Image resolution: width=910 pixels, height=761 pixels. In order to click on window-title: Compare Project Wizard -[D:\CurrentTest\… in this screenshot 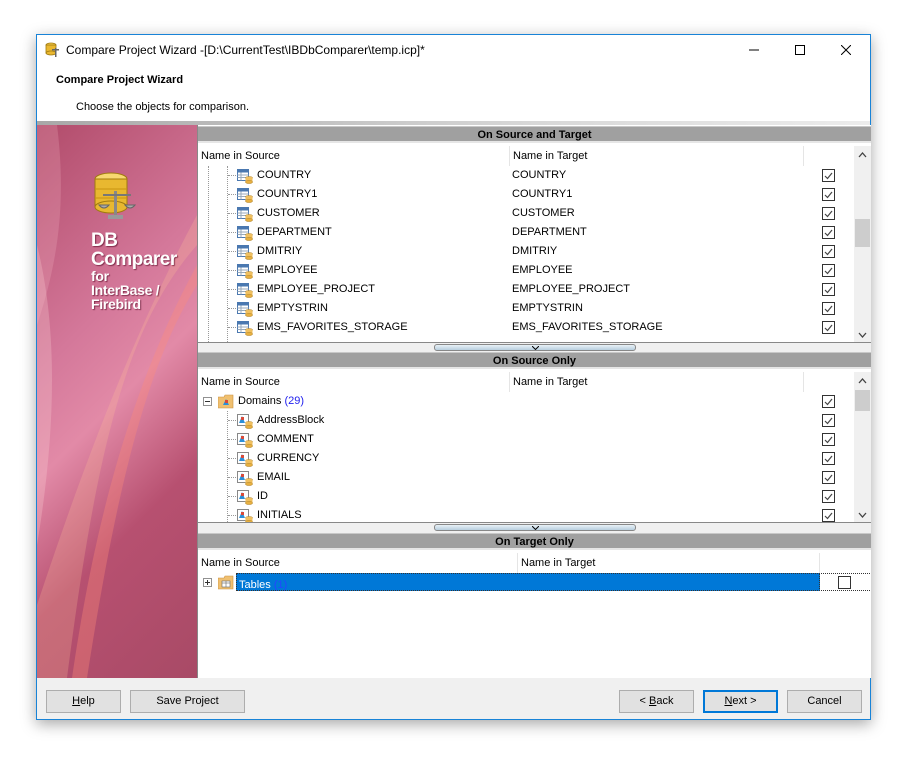, I will do `click(245, 50)`.